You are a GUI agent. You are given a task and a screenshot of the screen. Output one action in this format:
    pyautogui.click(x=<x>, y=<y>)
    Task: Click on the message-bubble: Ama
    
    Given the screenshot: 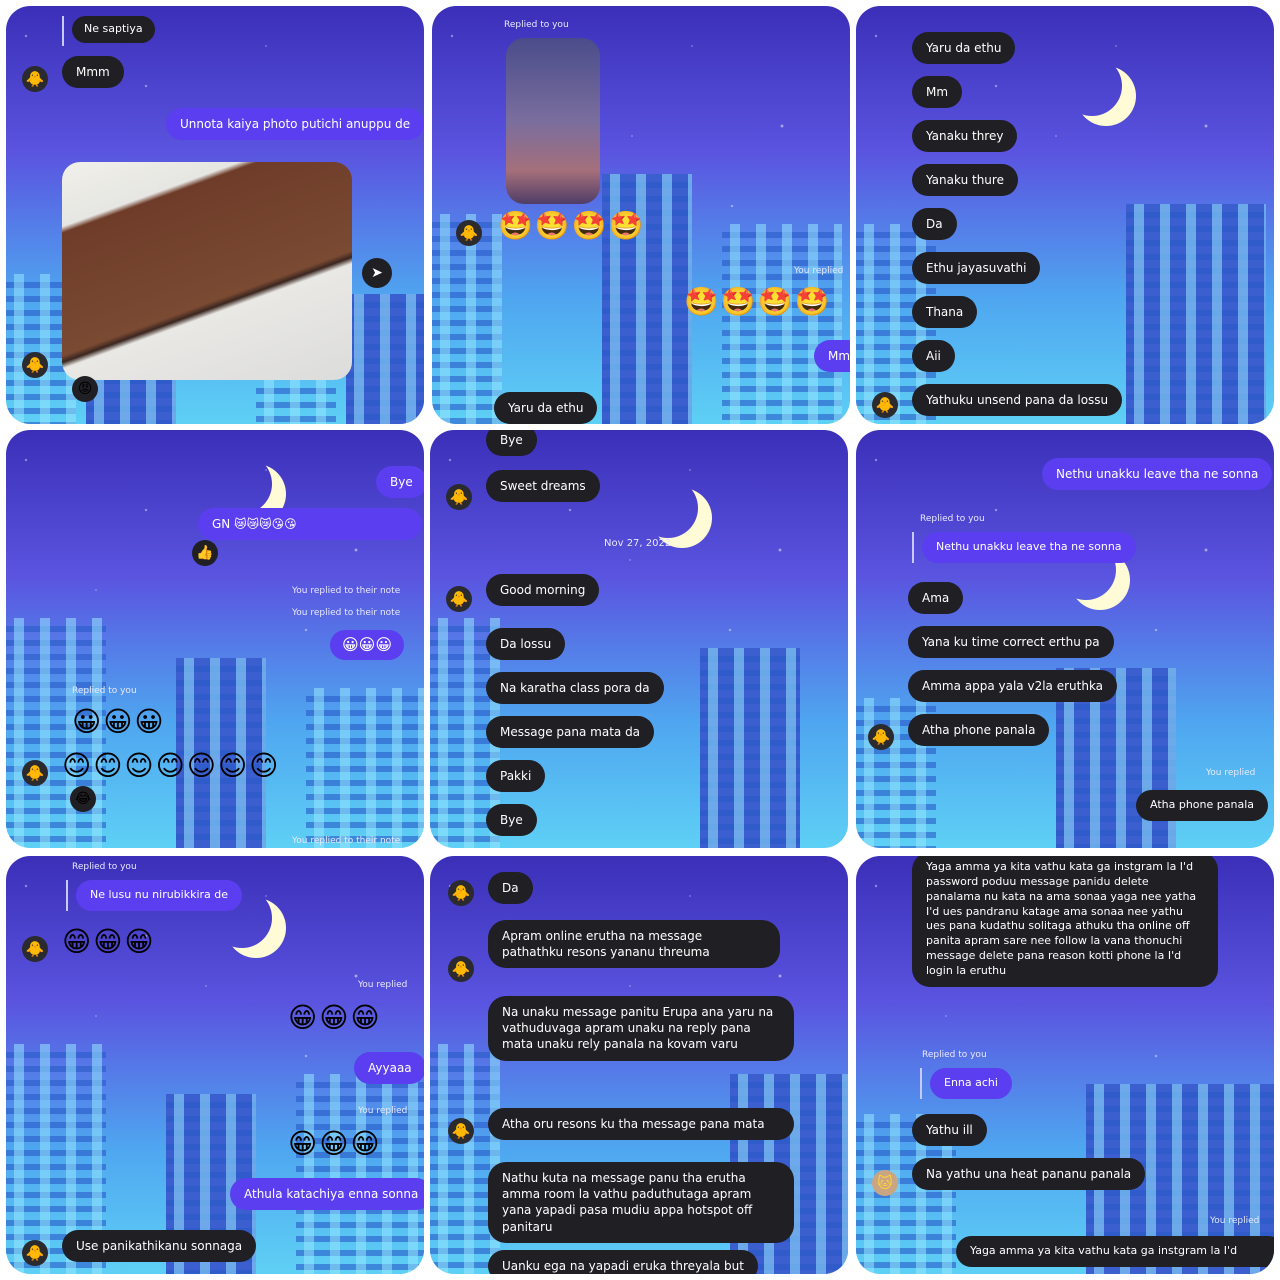 What is the action you would take?
    pyautogui.click(x=936, y=598)
    